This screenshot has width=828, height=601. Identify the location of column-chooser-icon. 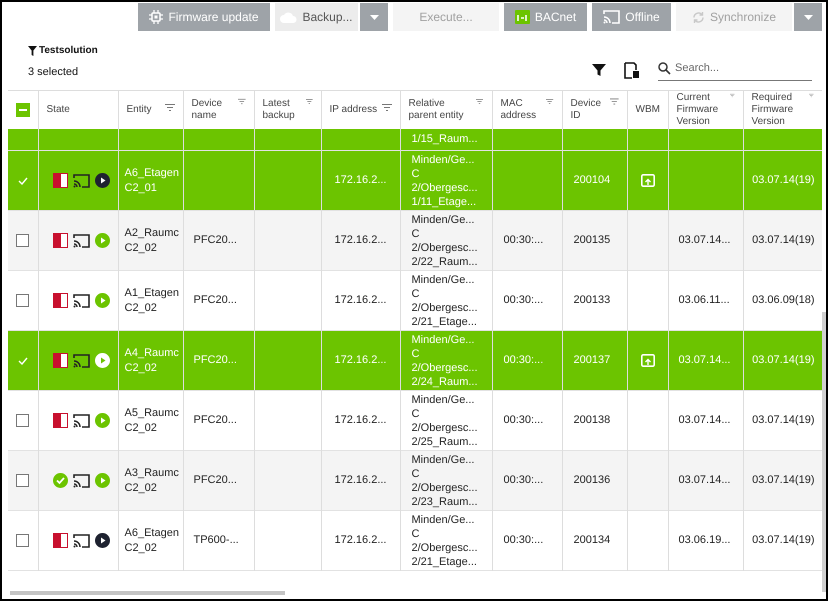
(632, 70).